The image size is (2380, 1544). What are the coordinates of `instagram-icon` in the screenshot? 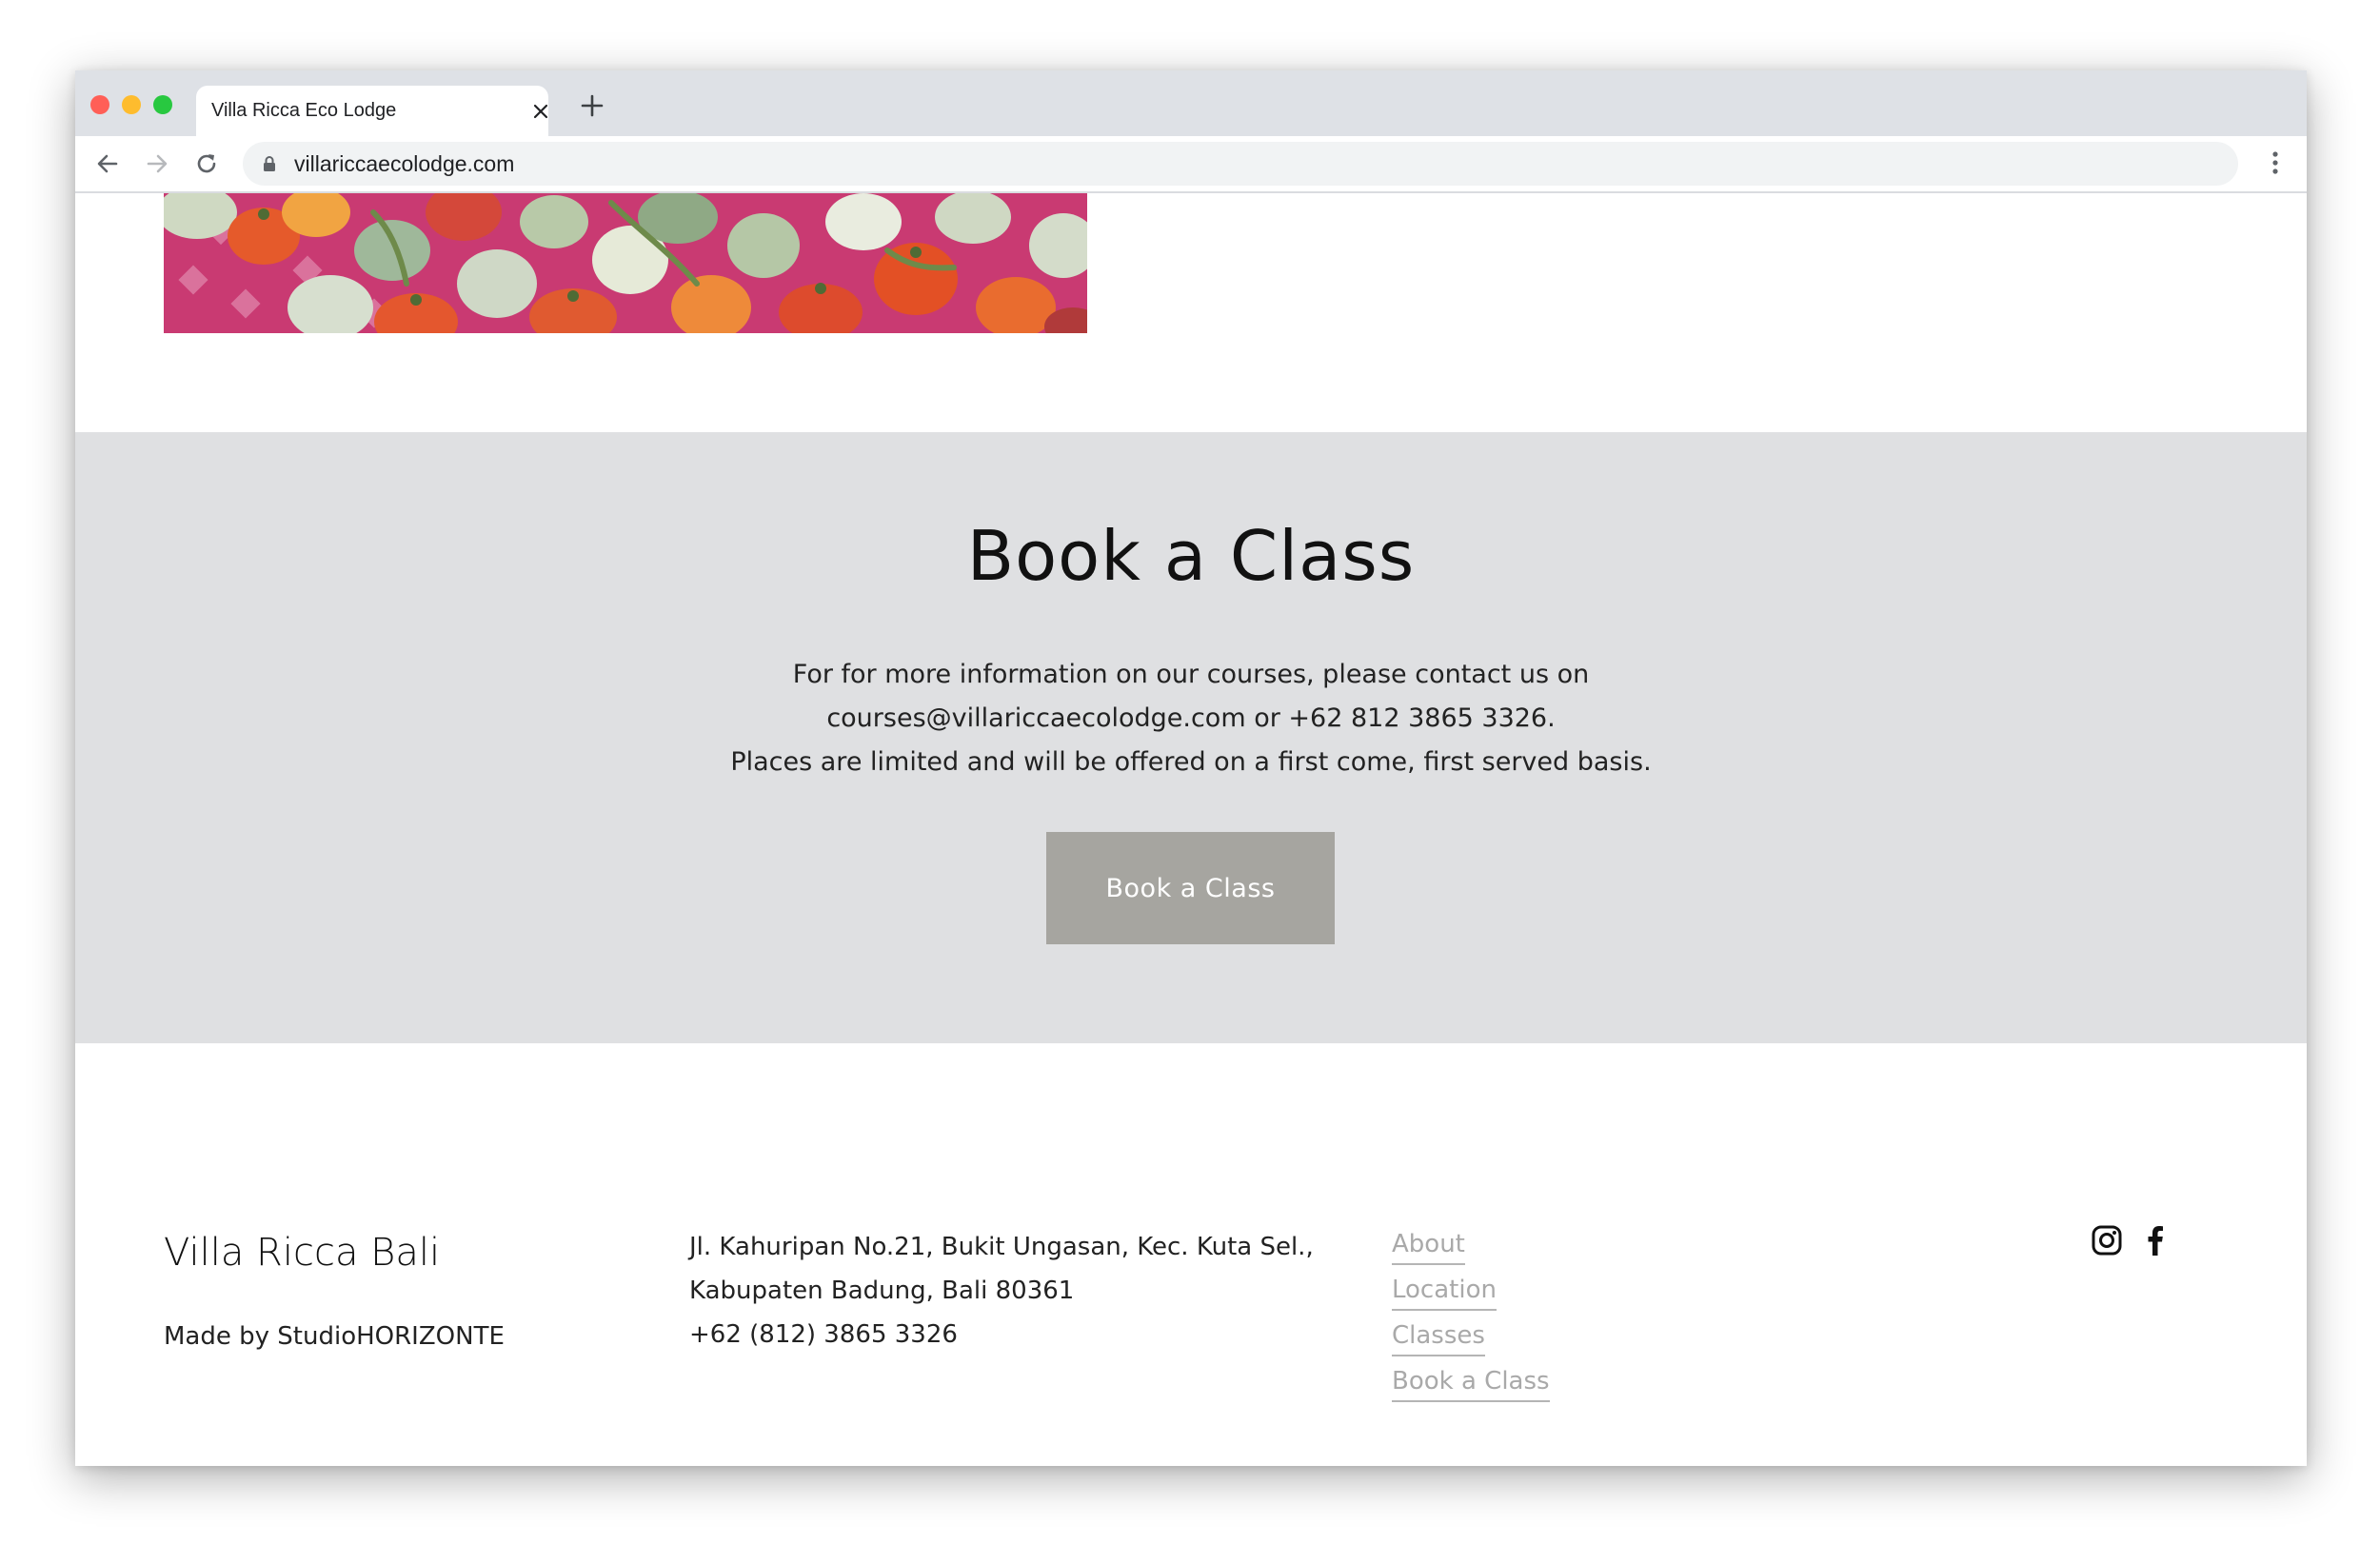 It's located at (2107, 1240).